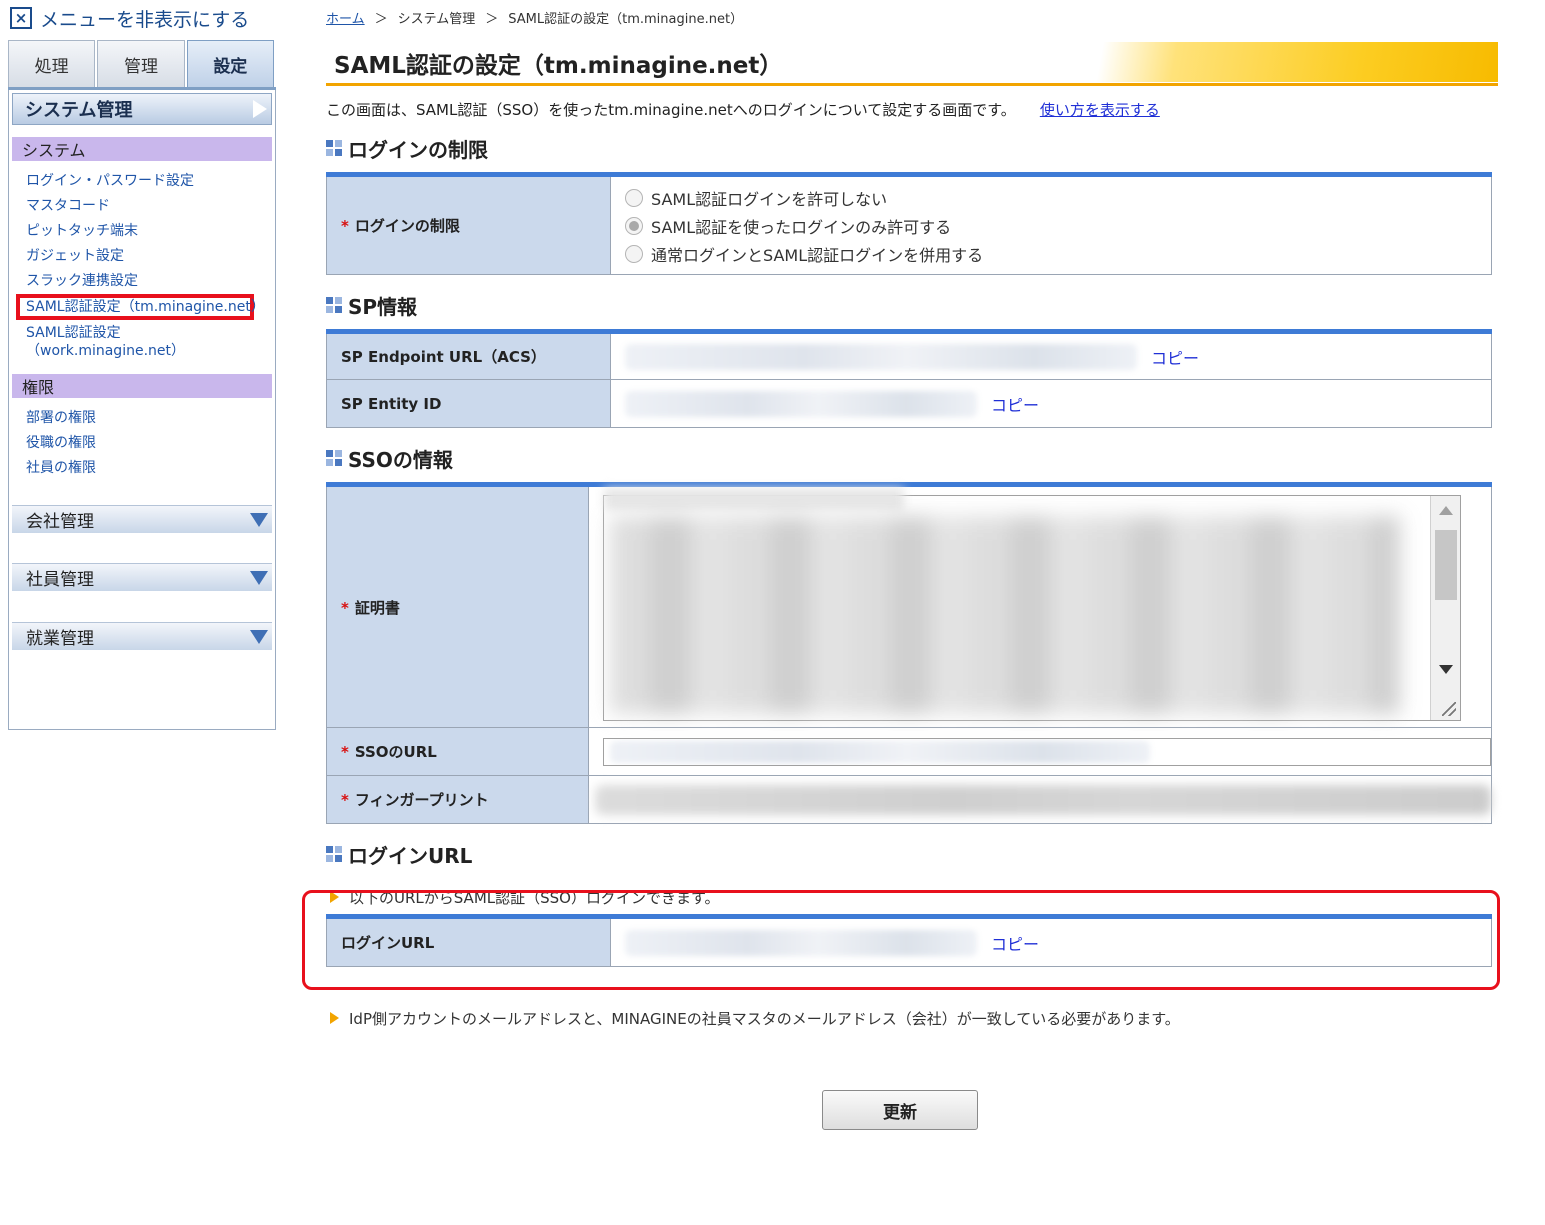  I want to click on login-url-block: 以下のURLからSAML認証（SSO）ログインできます。 ログインURL コピー, so click(901, 936).